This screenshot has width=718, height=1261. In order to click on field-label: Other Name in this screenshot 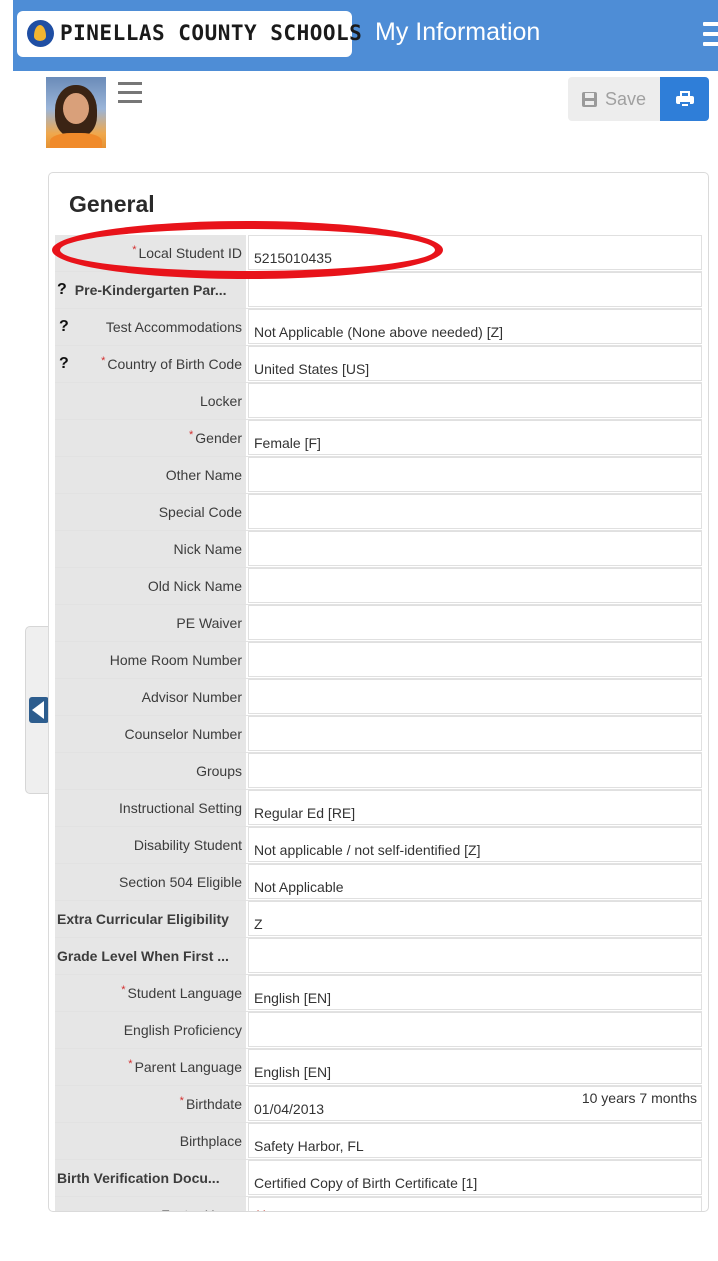, I will do `click(150, 475)`.